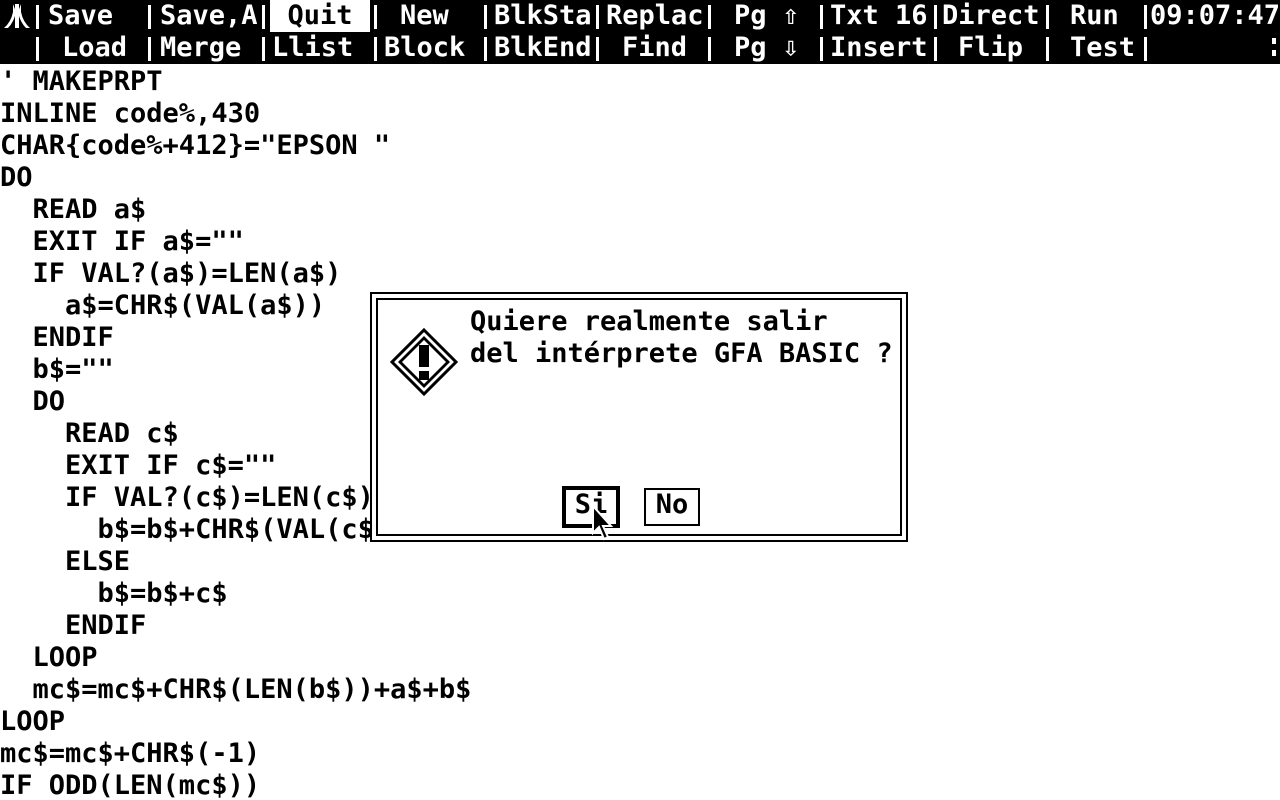 The image size is (1280, 800). I want to click on code-line: IF VAL?(a$)=LEN(a$), so click(171, 273).